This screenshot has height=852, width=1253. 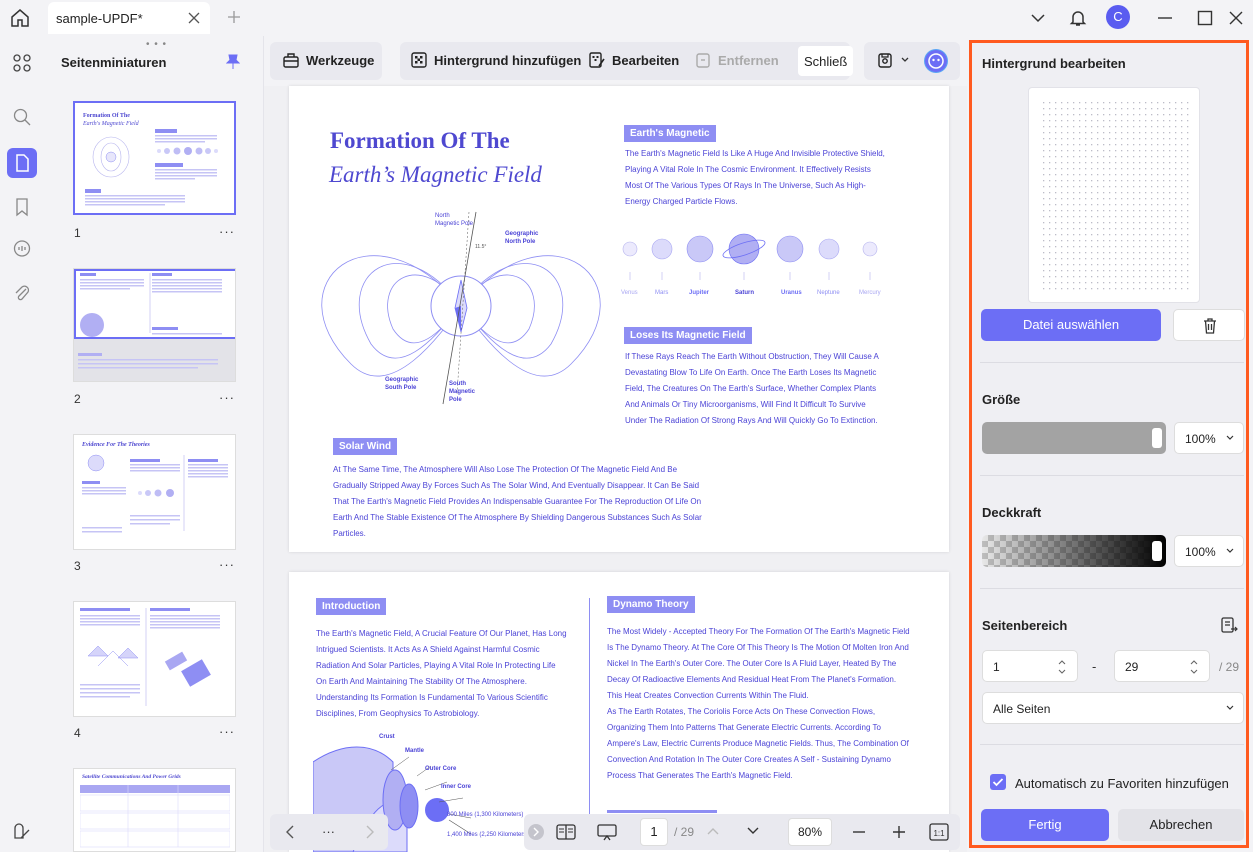 I want to click on range-from-input: 1, so click(x=1030, y=666).